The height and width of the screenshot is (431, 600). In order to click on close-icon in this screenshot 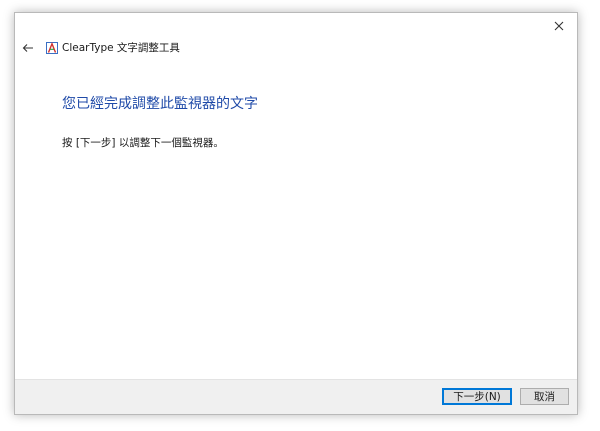, I will do `click(559, 26)`.